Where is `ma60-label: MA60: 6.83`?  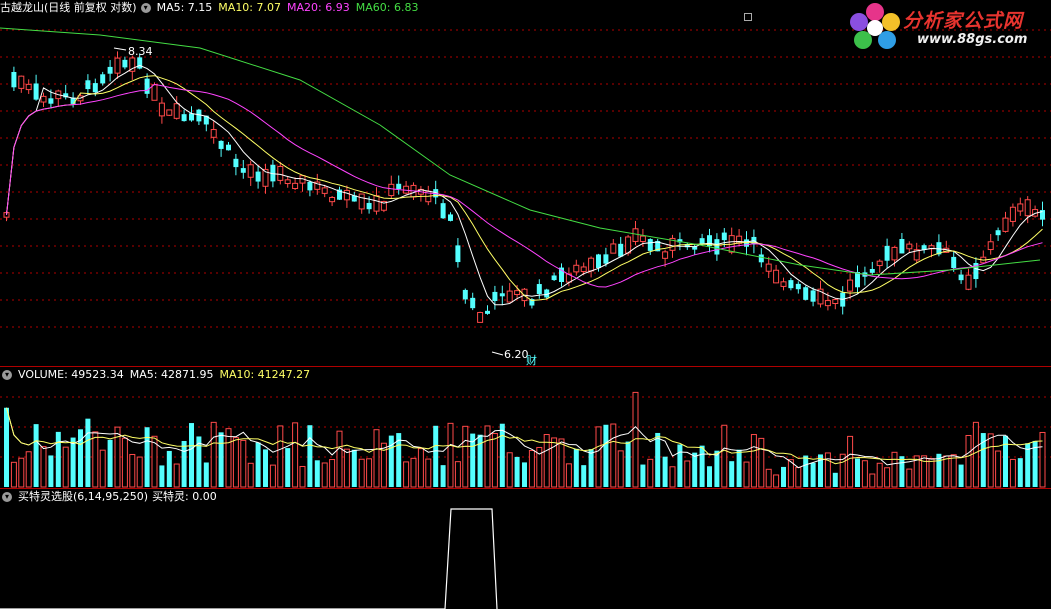 ma60-label: MA60: 6.83 is located at coordinates (387, 7).